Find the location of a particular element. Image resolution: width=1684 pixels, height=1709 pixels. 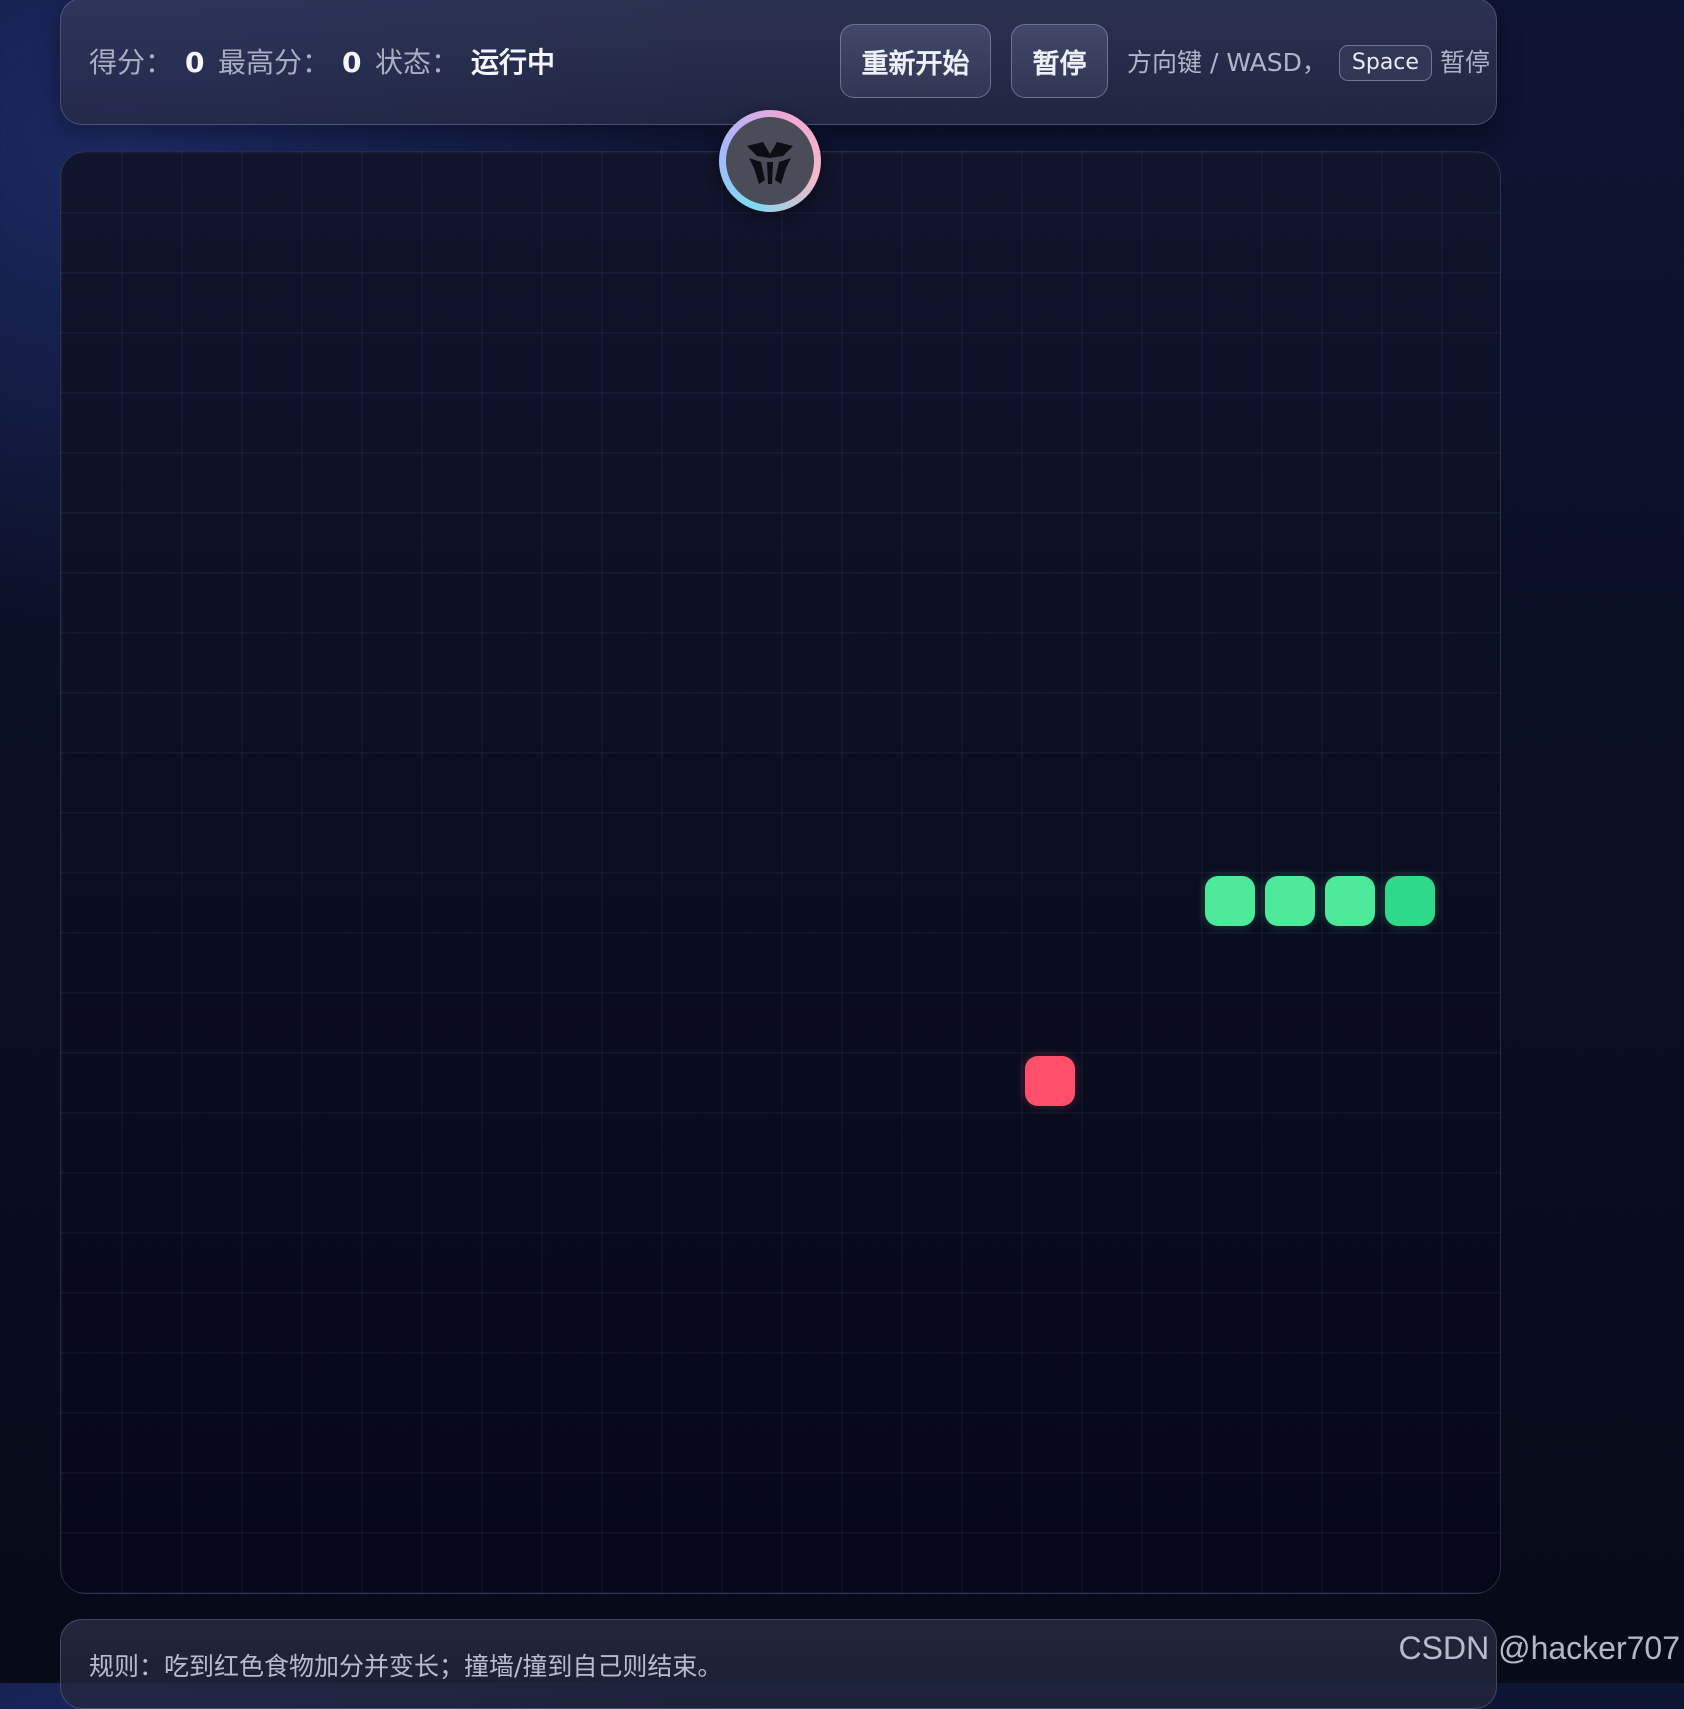

restart-button: 重新开始 is located at coordinates (915, 61).